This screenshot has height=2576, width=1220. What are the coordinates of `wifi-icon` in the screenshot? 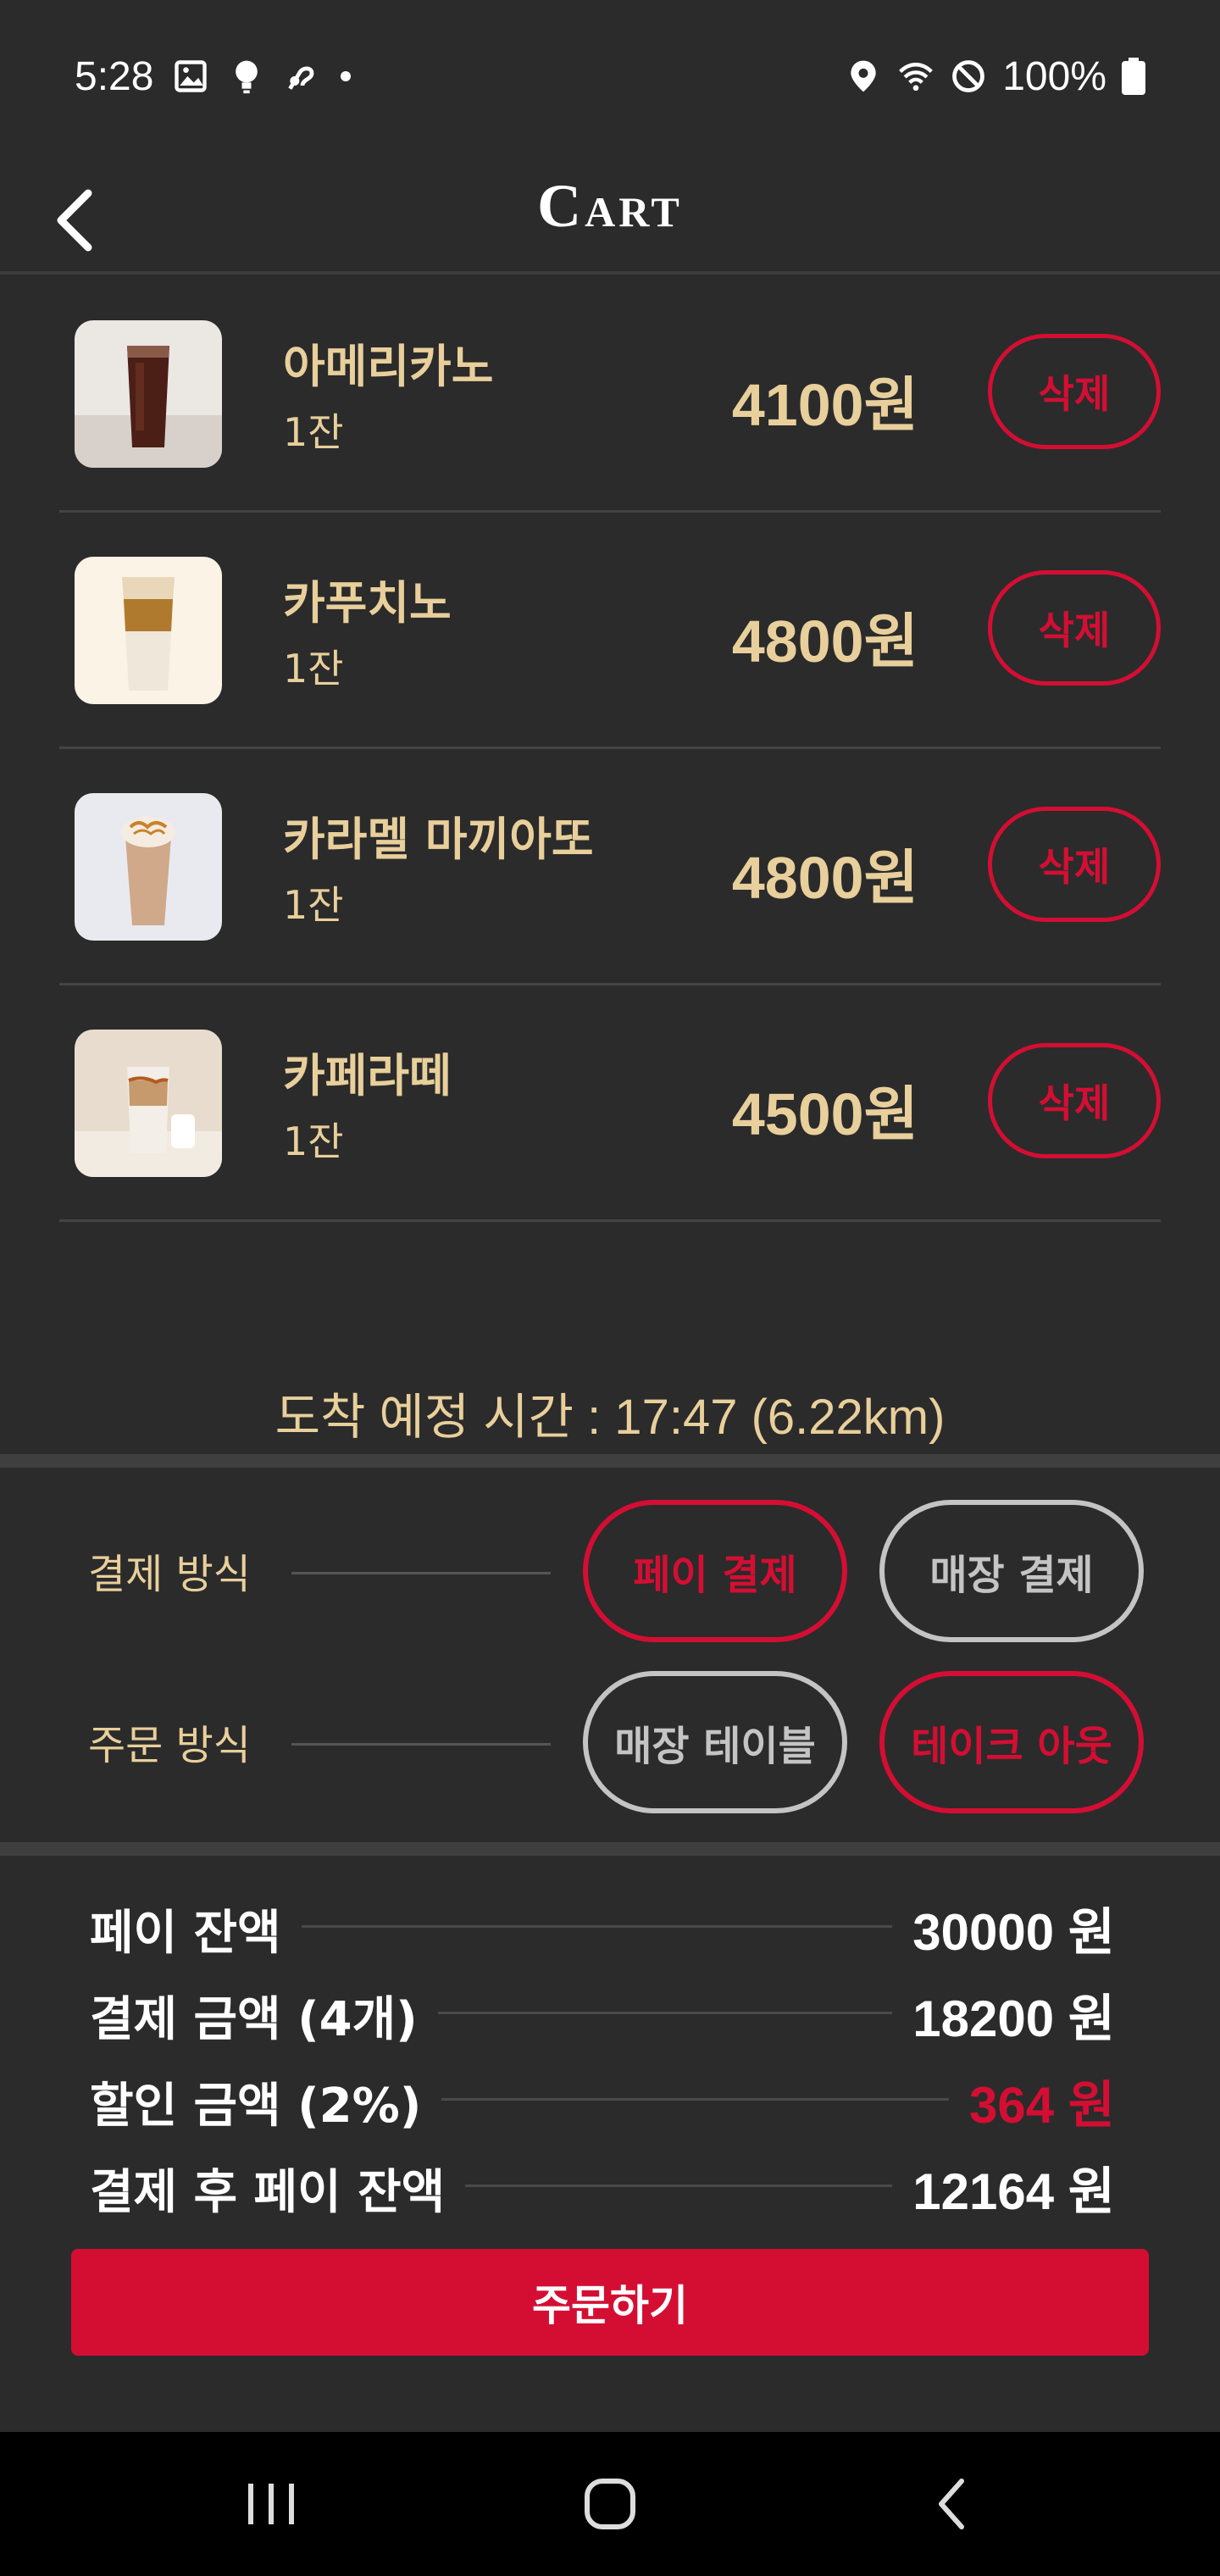 It's located at (916, 77).